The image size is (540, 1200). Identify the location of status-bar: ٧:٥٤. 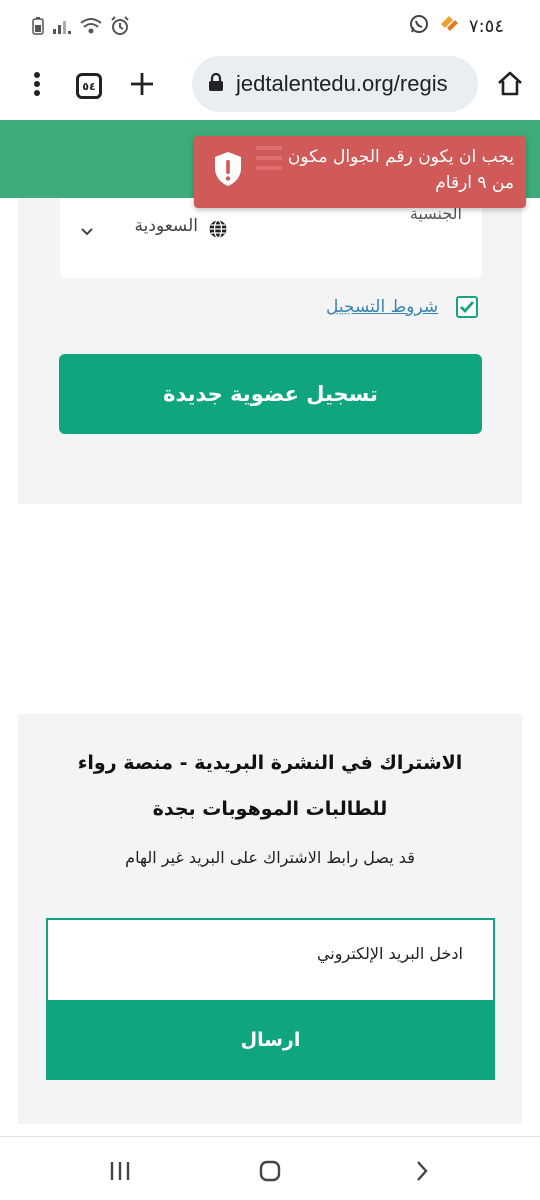
(270, 26).